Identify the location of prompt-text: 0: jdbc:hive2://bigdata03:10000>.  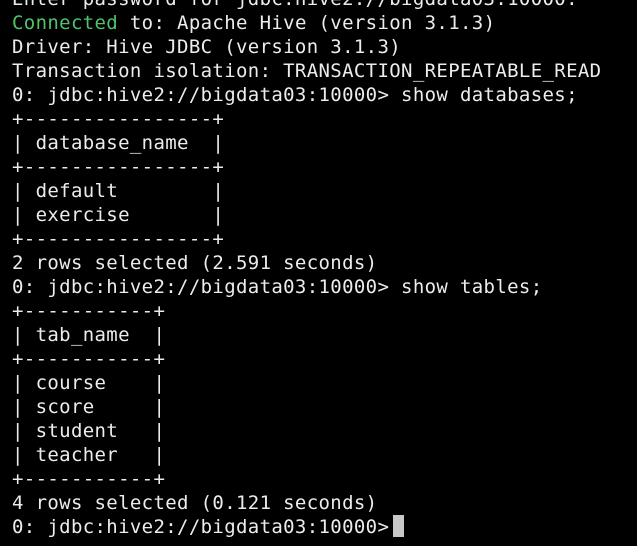
(201, 527).